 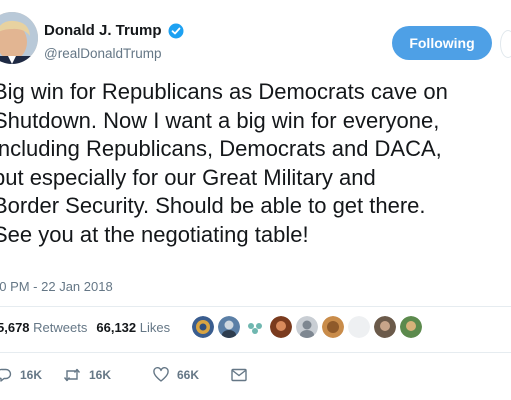 I want to click on like-count-stat: 66,132 Likes, so click(x=133, y=327).